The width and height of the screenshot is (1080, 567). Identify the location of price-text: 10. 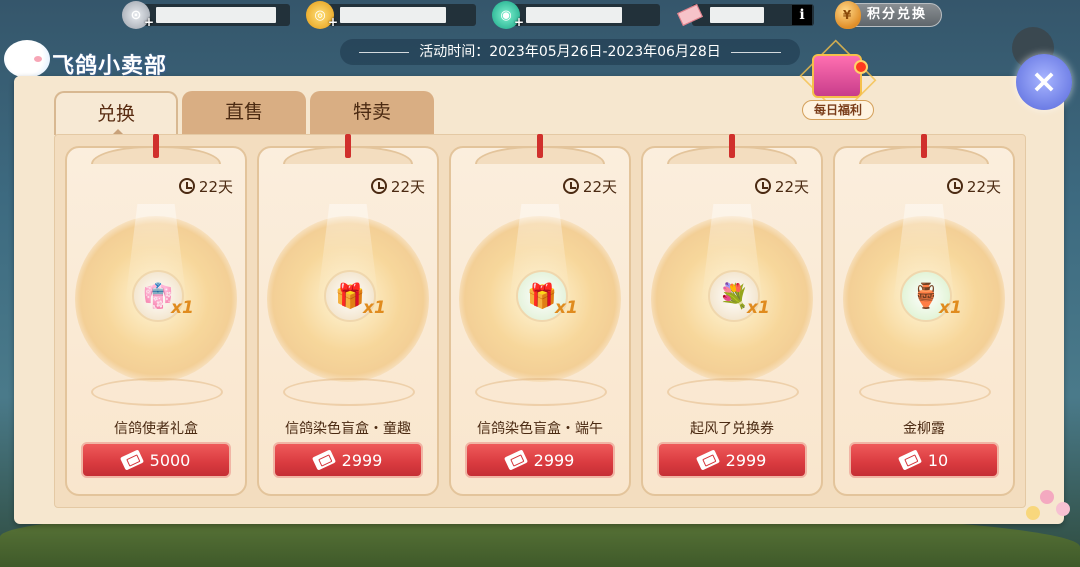
(938, 460).